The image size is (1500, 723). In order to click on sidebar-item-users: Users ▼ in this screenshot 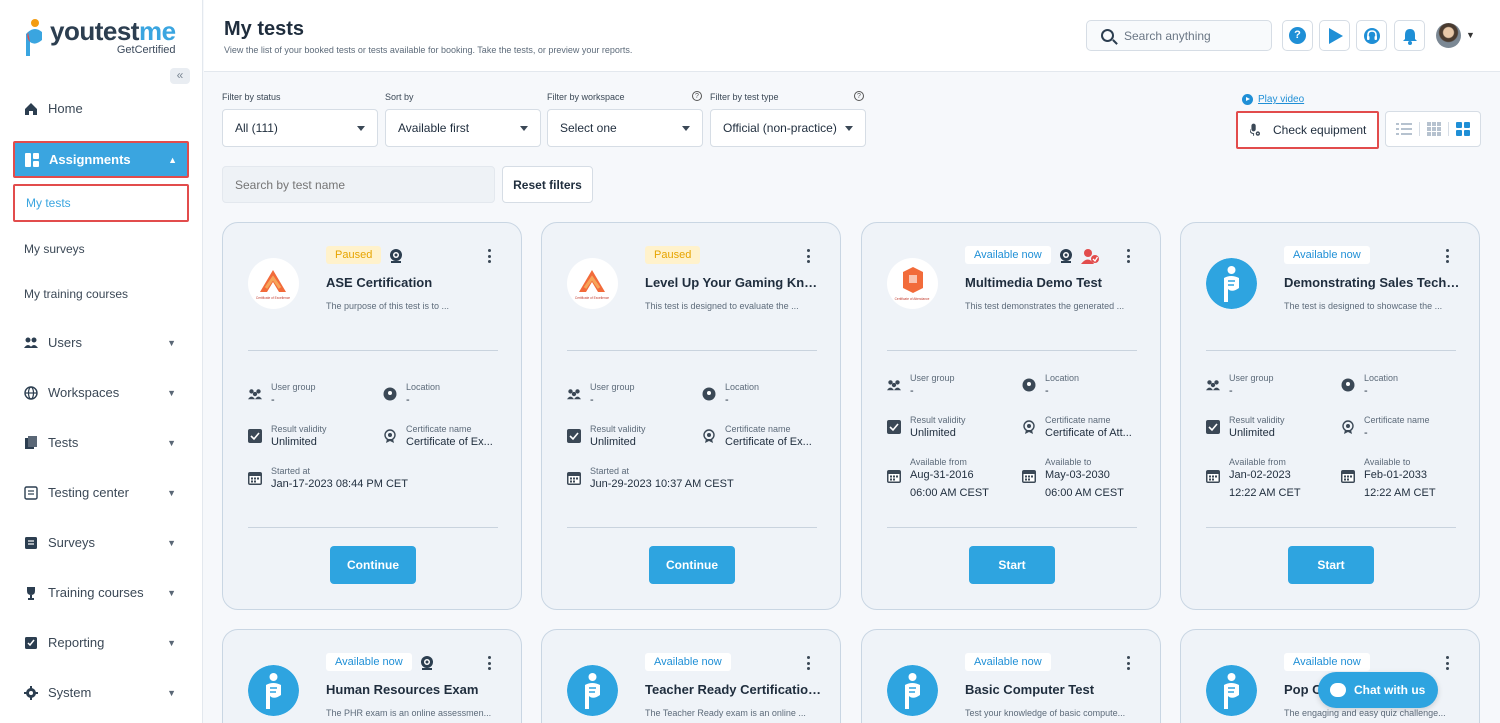, I will do `click(104, 342)`.